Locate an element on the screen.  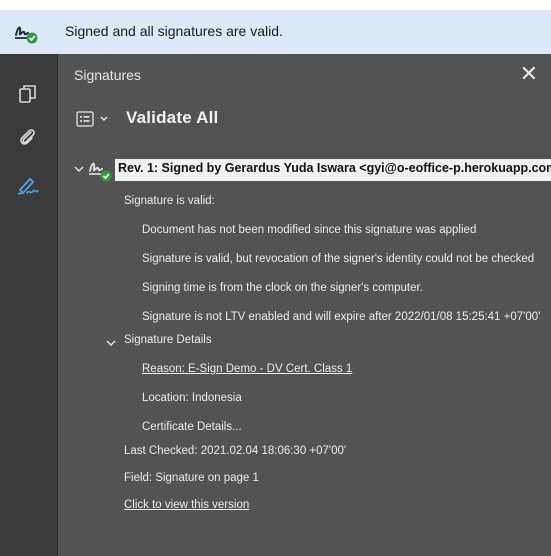
close-button: ✕ is located at coordinates (529, 74).